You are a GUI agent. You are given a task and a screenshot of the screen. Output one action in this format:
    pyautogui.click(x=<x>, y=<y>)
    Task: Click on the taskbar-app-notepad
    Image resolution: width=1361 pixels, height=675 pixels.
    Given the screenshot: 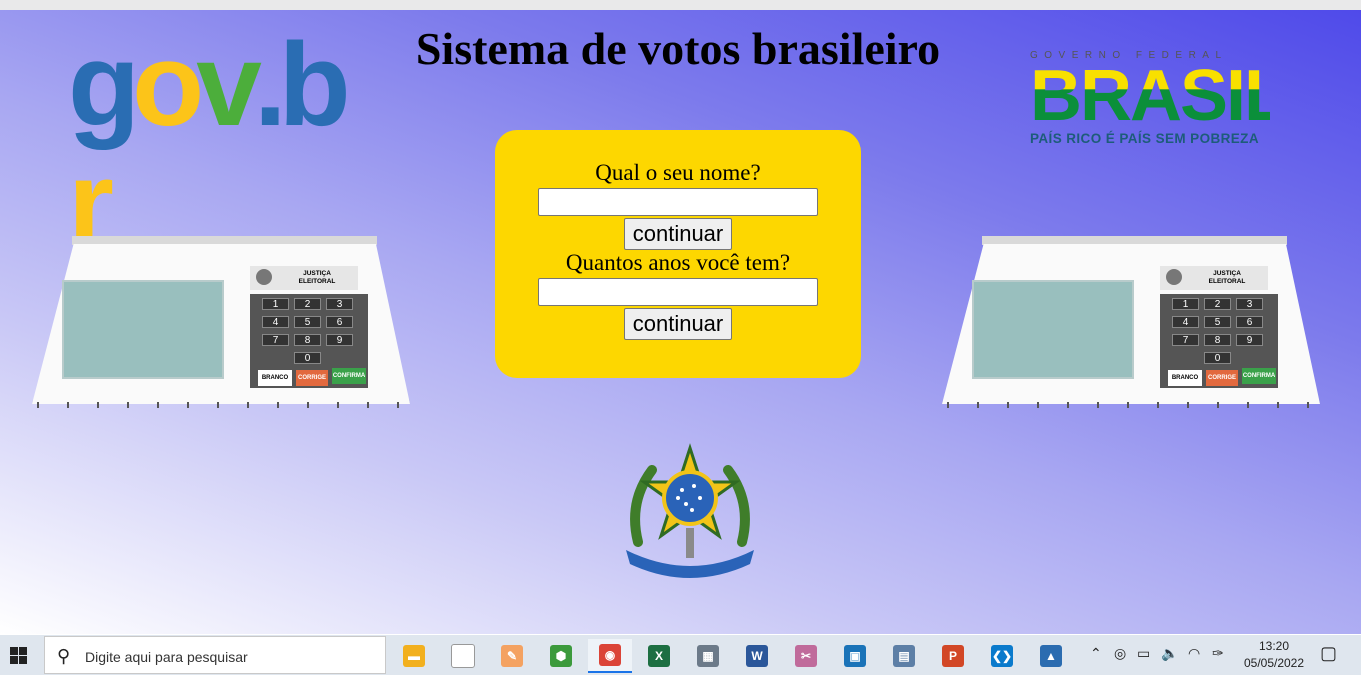 What is the action you would take?
    pyautogui.click(x=463, y=656)
    